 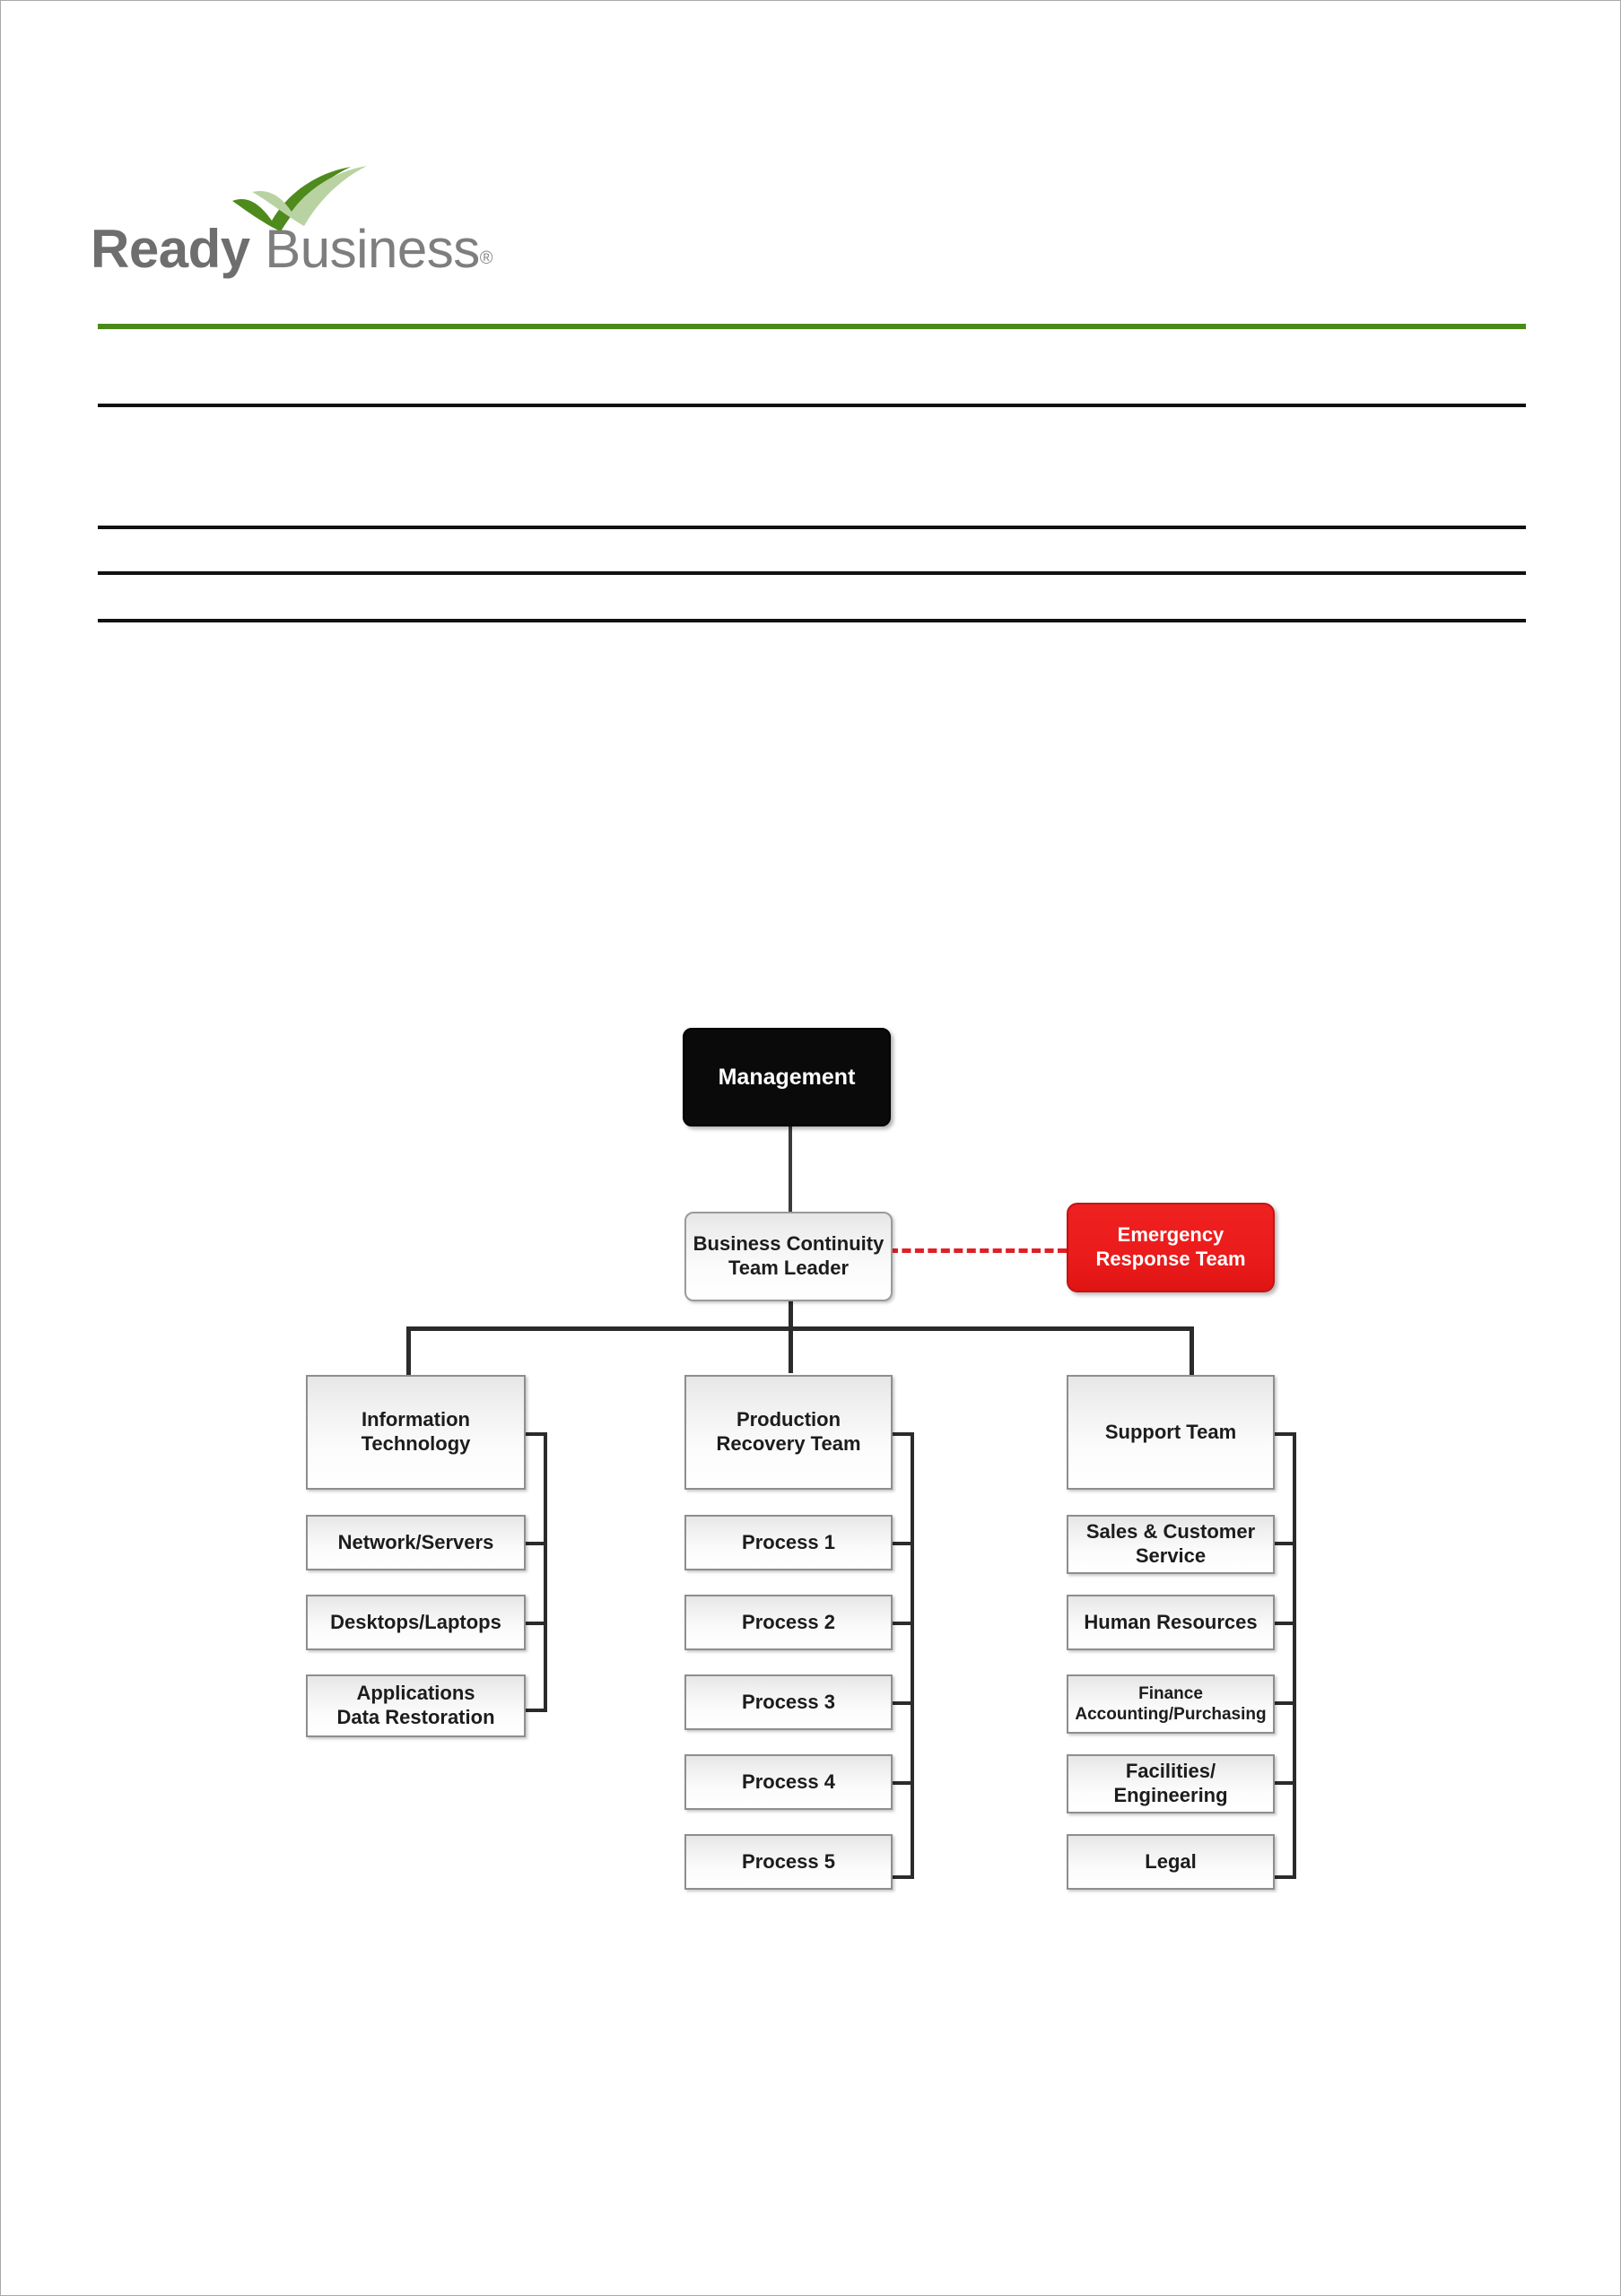 I want to click on node-support-team-label: Support Team, so click(x=1170, y=1431).